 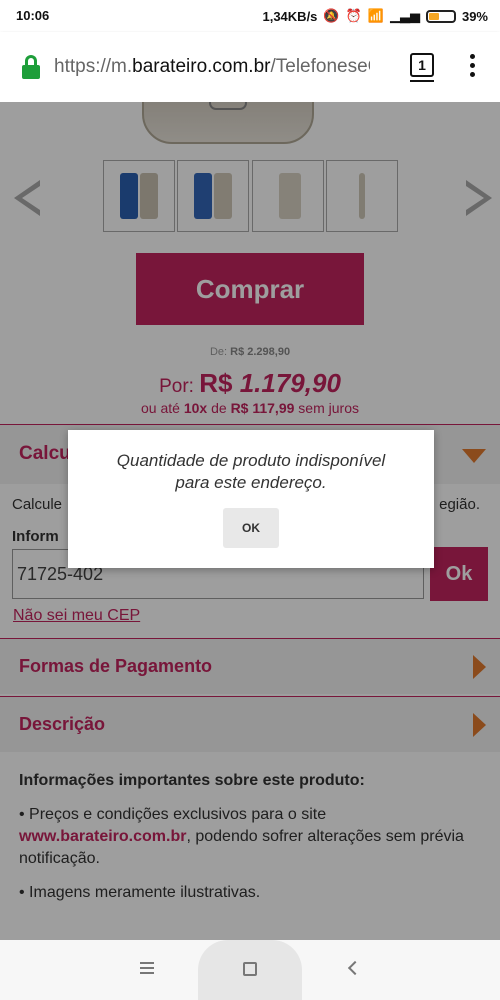 What do you see at coordinates (33, 15) in the screenshot?
I see `clock: 10:06` at bounding box center [33, 15].